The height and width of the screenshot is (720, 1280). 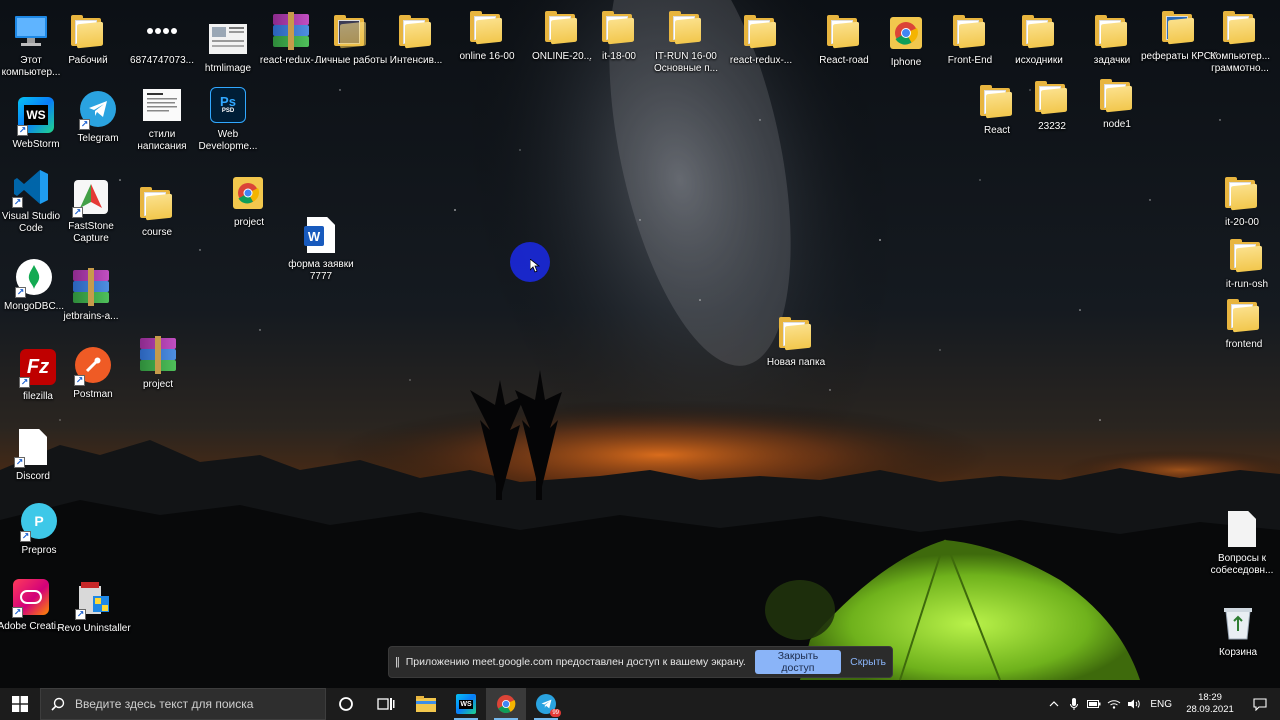 I want to click on input-language-indicator: ENG, so click(x=1161, y=704).